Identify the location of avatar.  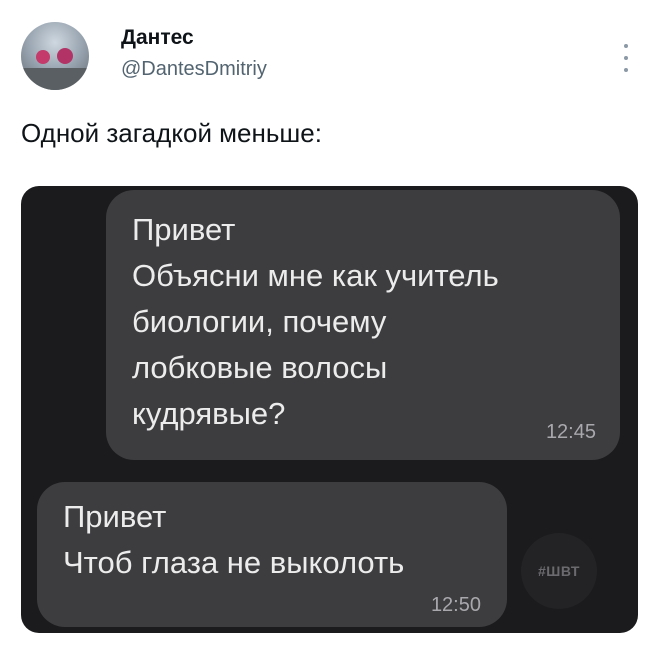
(55, 56).